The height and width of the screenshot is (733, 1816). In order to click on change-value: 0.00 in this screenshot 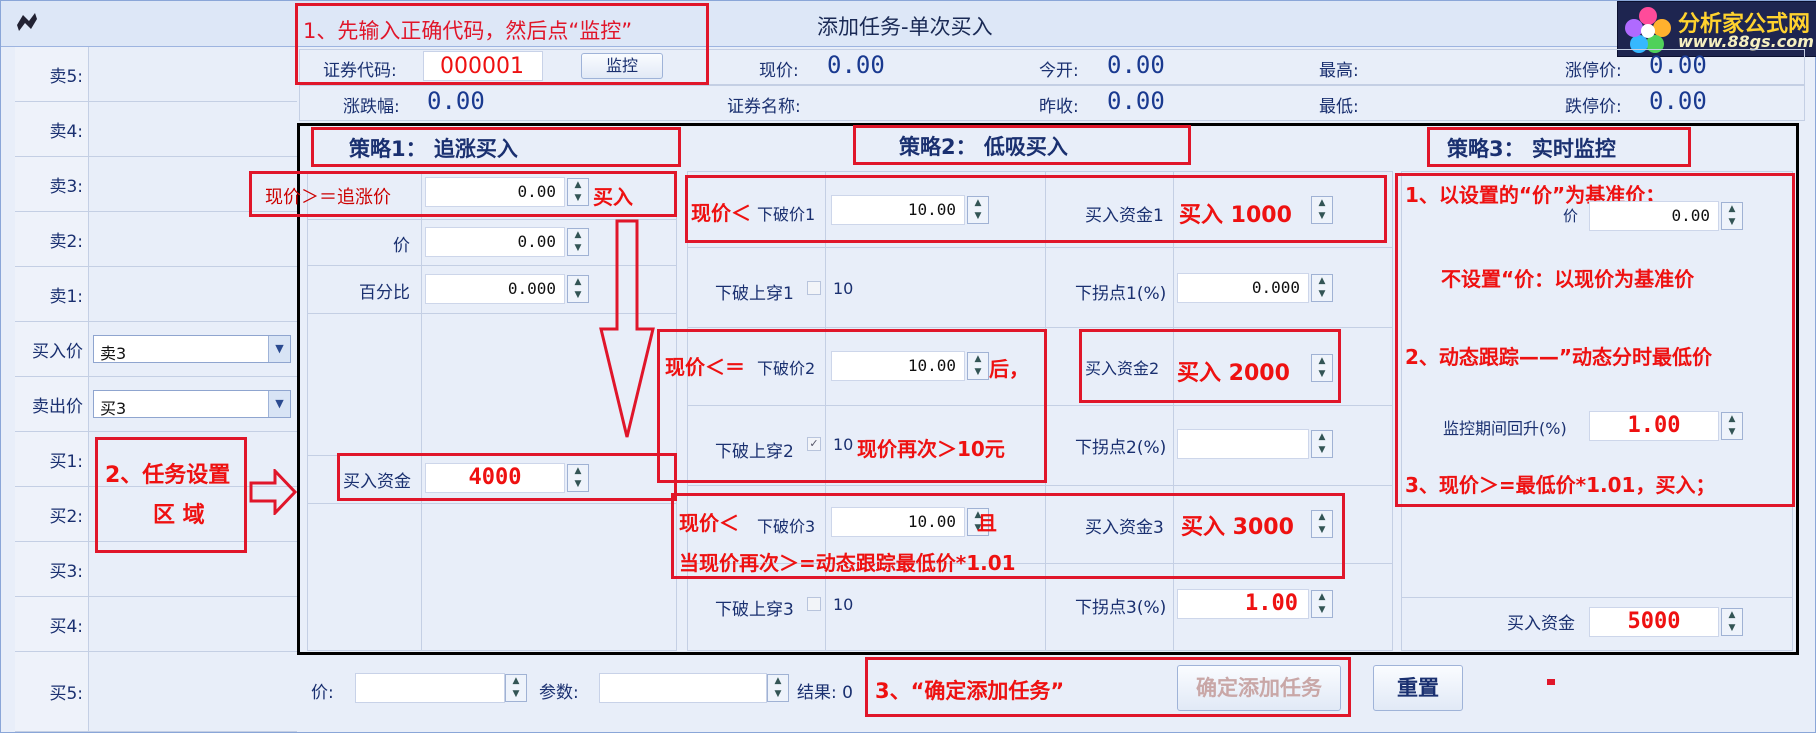, I will do `click(456, 101)`.